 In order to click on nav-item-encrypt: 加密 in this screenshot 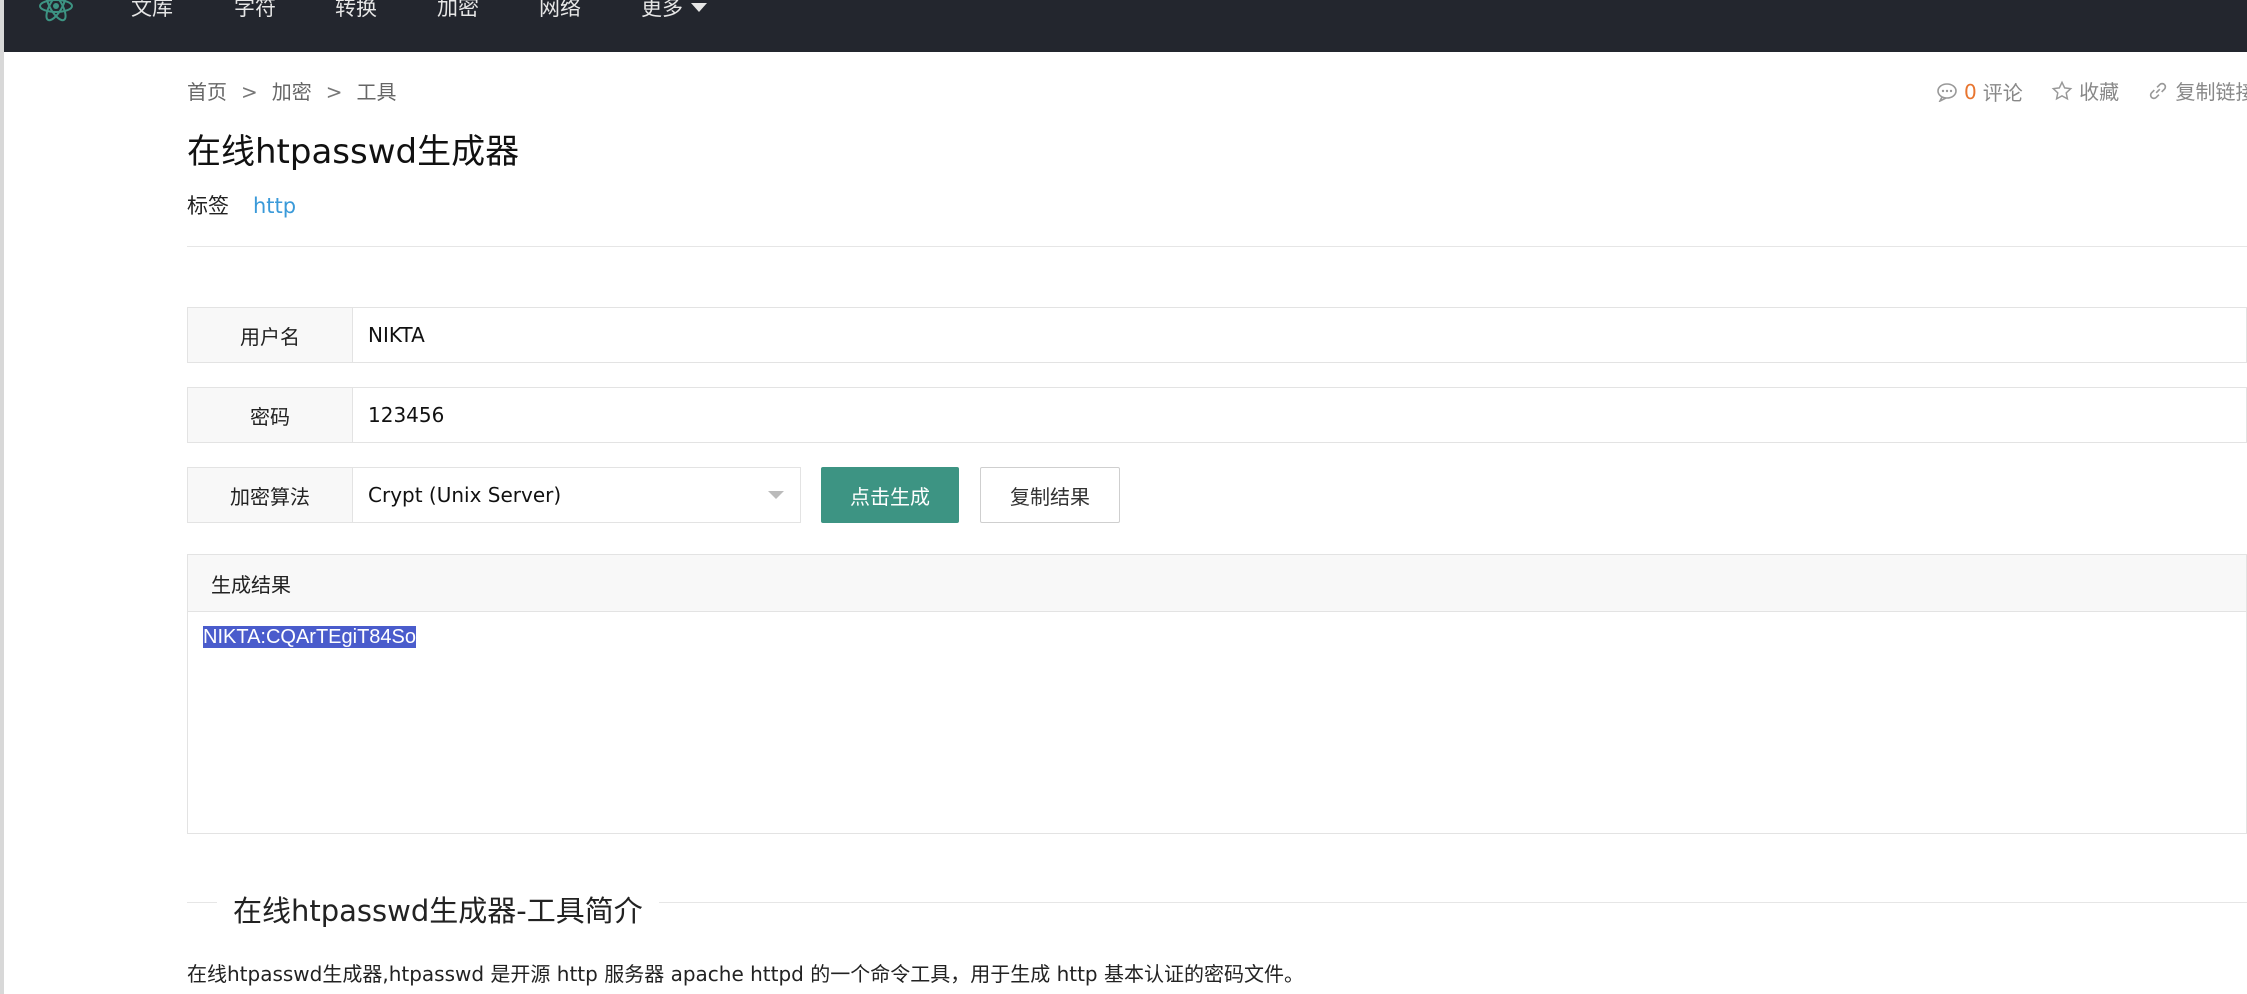, I will do `click(458, 10)`.